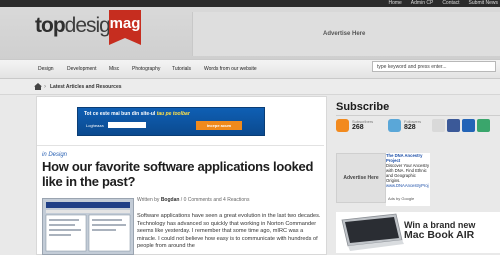  I want to click on thumbnail-image, so click(88, 226).